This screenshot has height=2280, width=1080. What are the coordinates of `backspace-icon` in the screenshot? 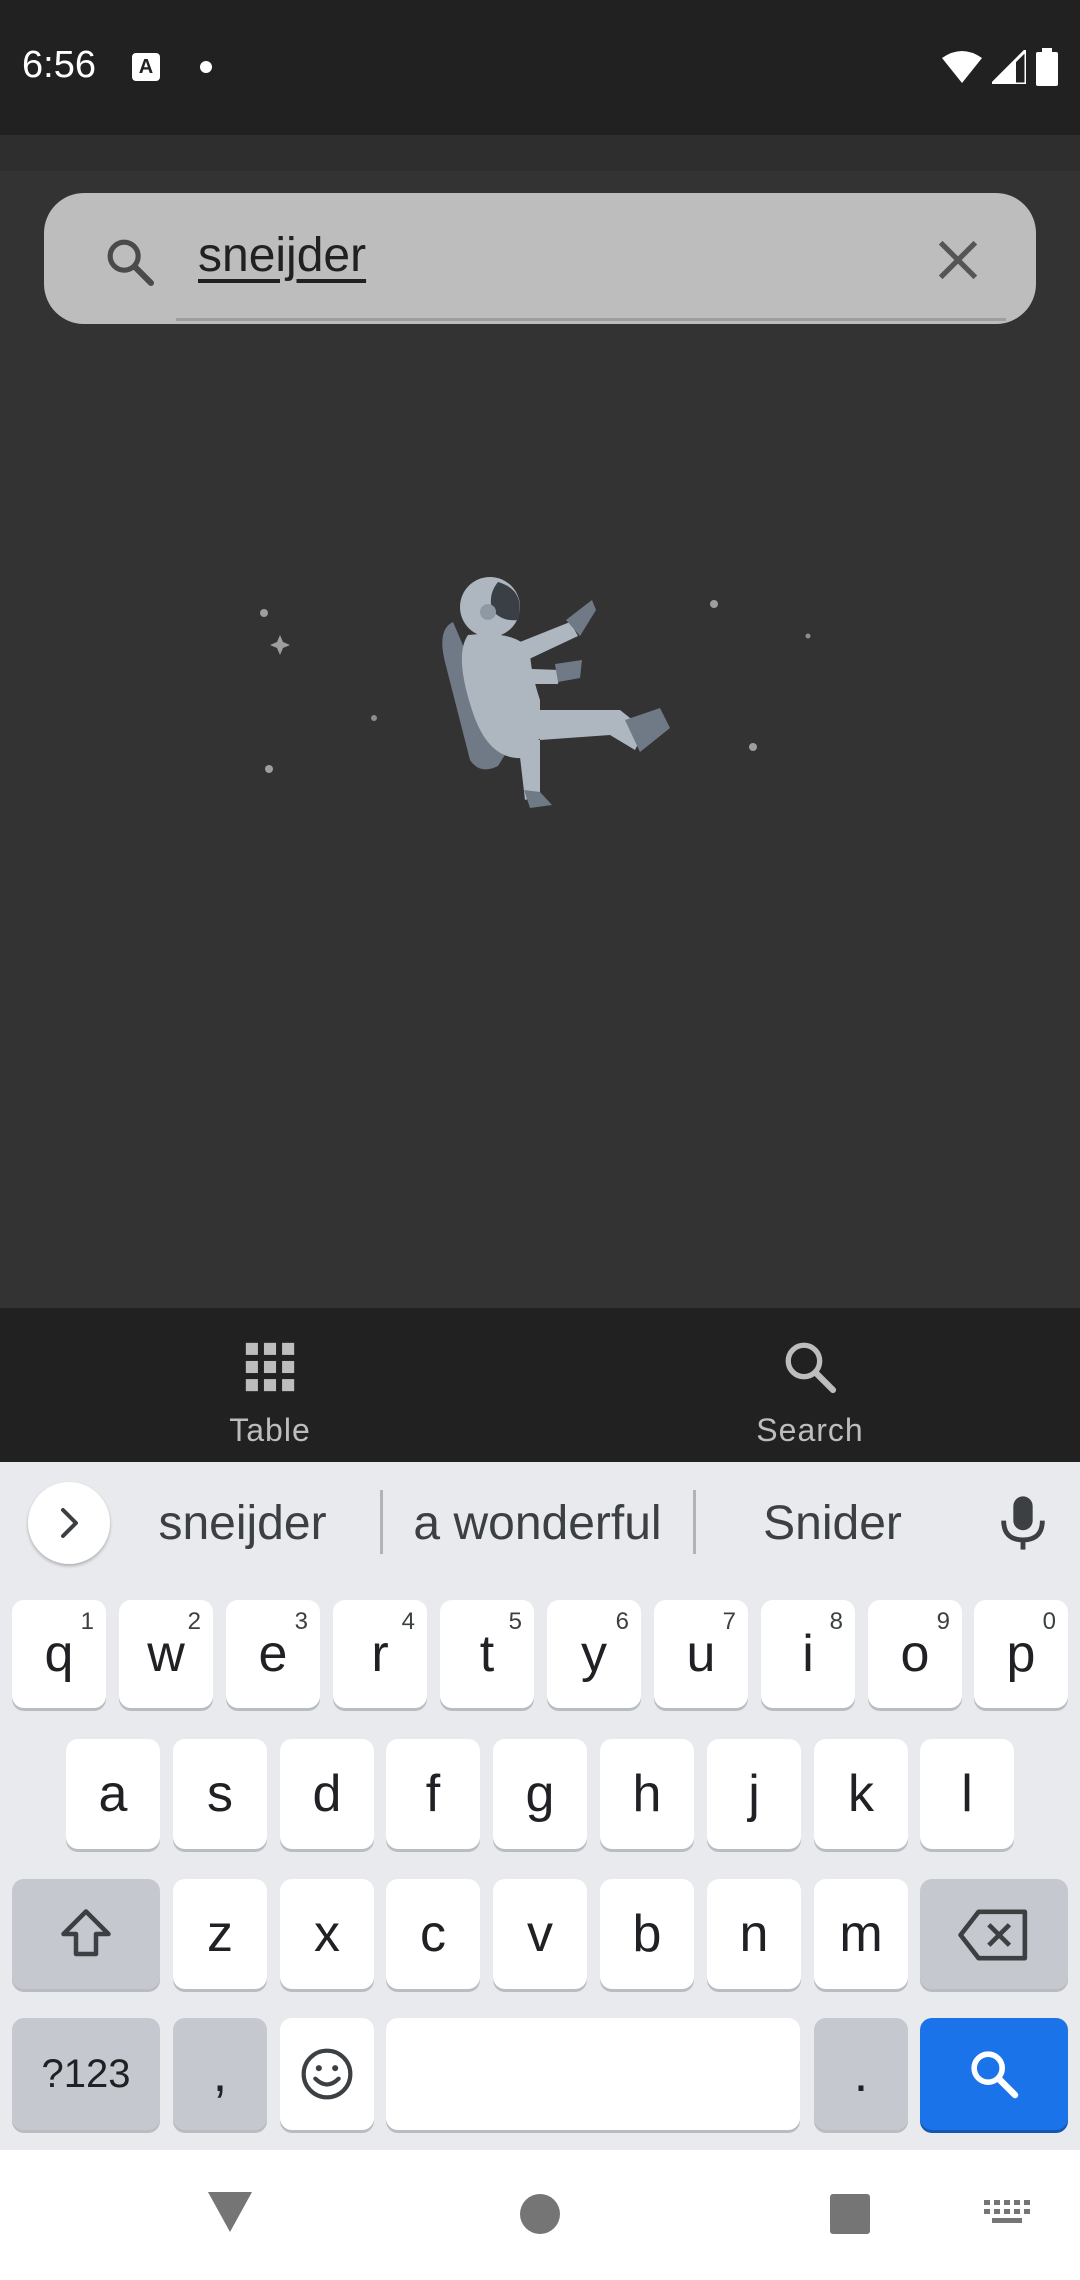 It's located at (993, 1935).